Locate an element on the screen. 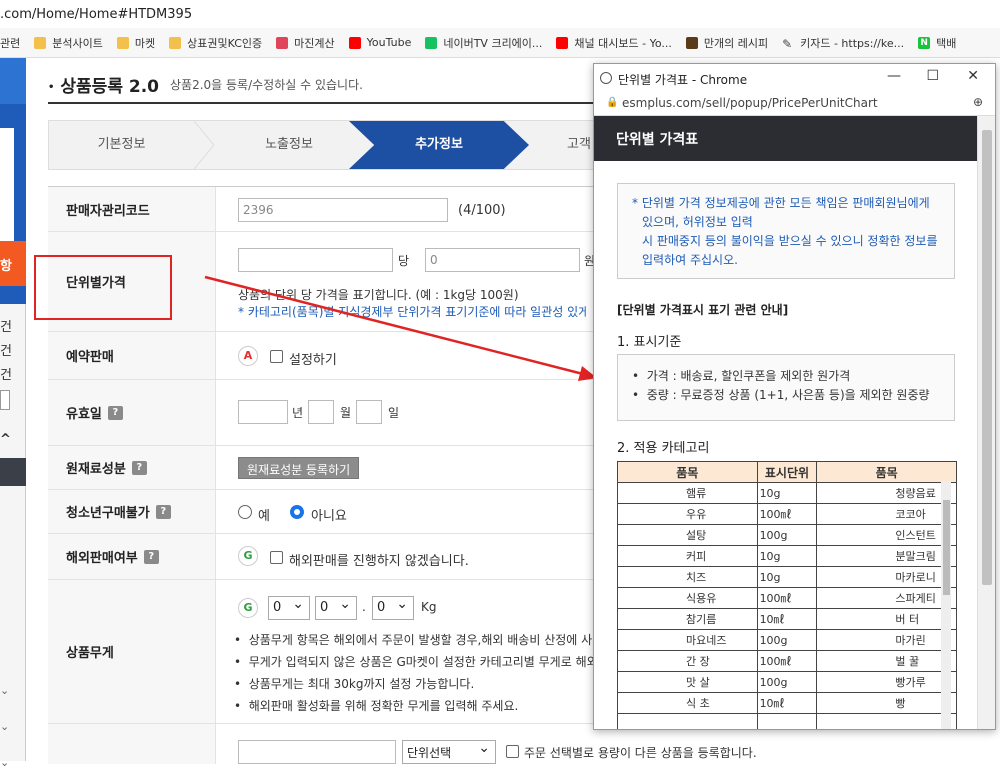 This screenshot has width=1000, height=769. table-row: 마요네즈 100g 마가린 is located at coordinates (787, 640).